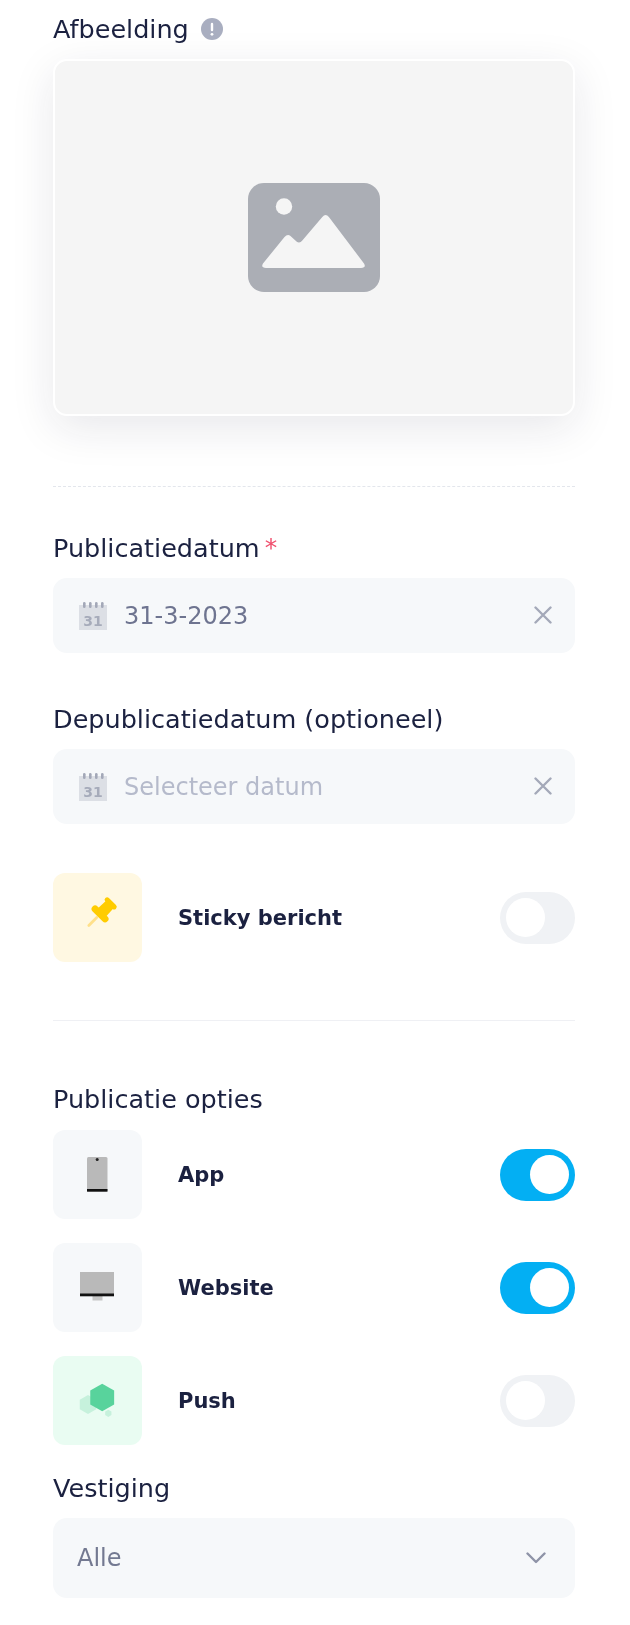 The image size is (630, 1625). What do you see at coordinates (158, 1099) in the screenshot?
I see `section-title: Publicatie opties` at bounding box center [158, 1099].